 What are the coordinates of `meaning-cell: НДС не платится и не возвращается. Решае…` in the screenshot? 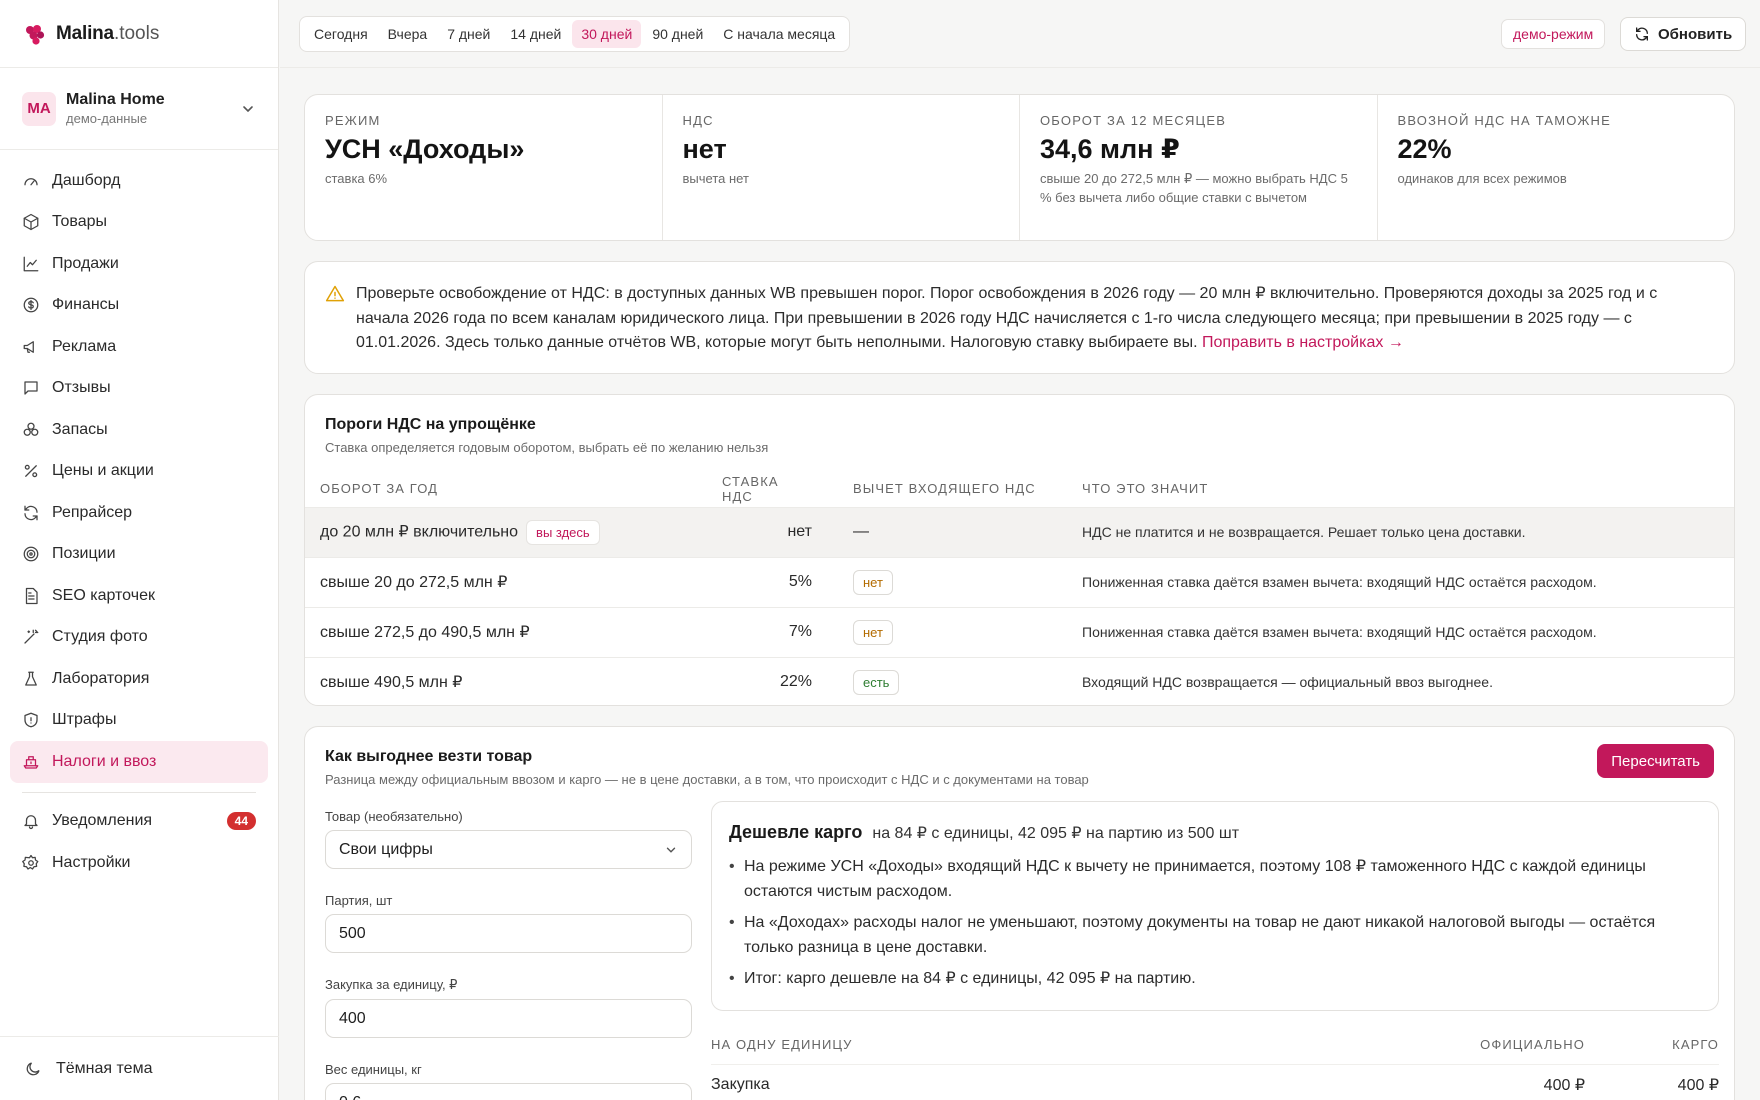 It's located at (1400, 531).